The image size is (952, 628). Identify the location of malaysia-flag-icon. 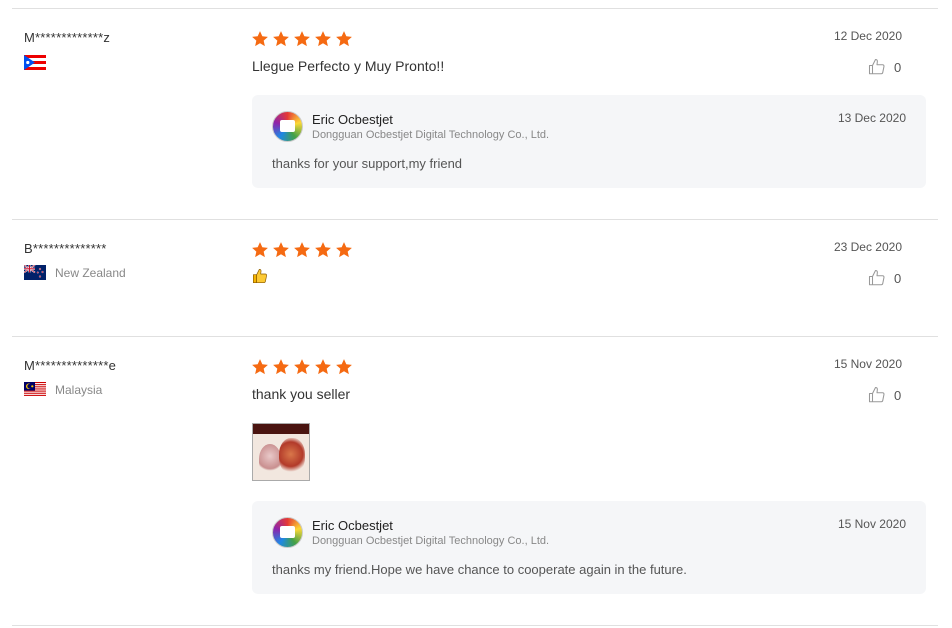
(35, 389).